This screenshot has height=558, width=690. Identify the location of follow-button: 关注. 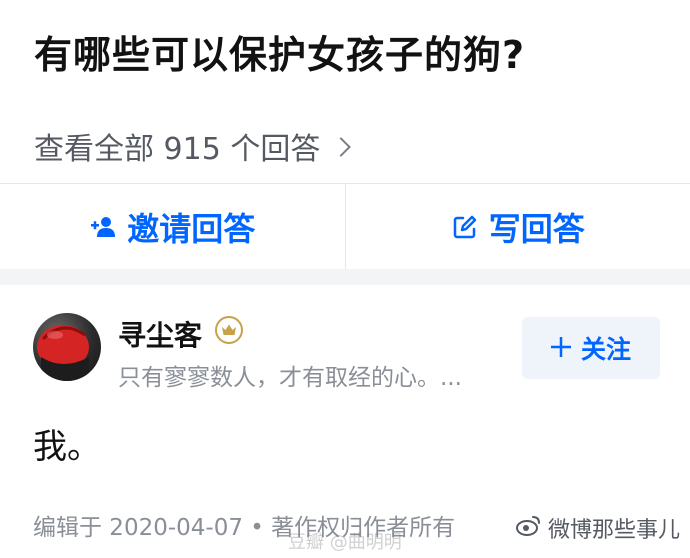
(591, 348).